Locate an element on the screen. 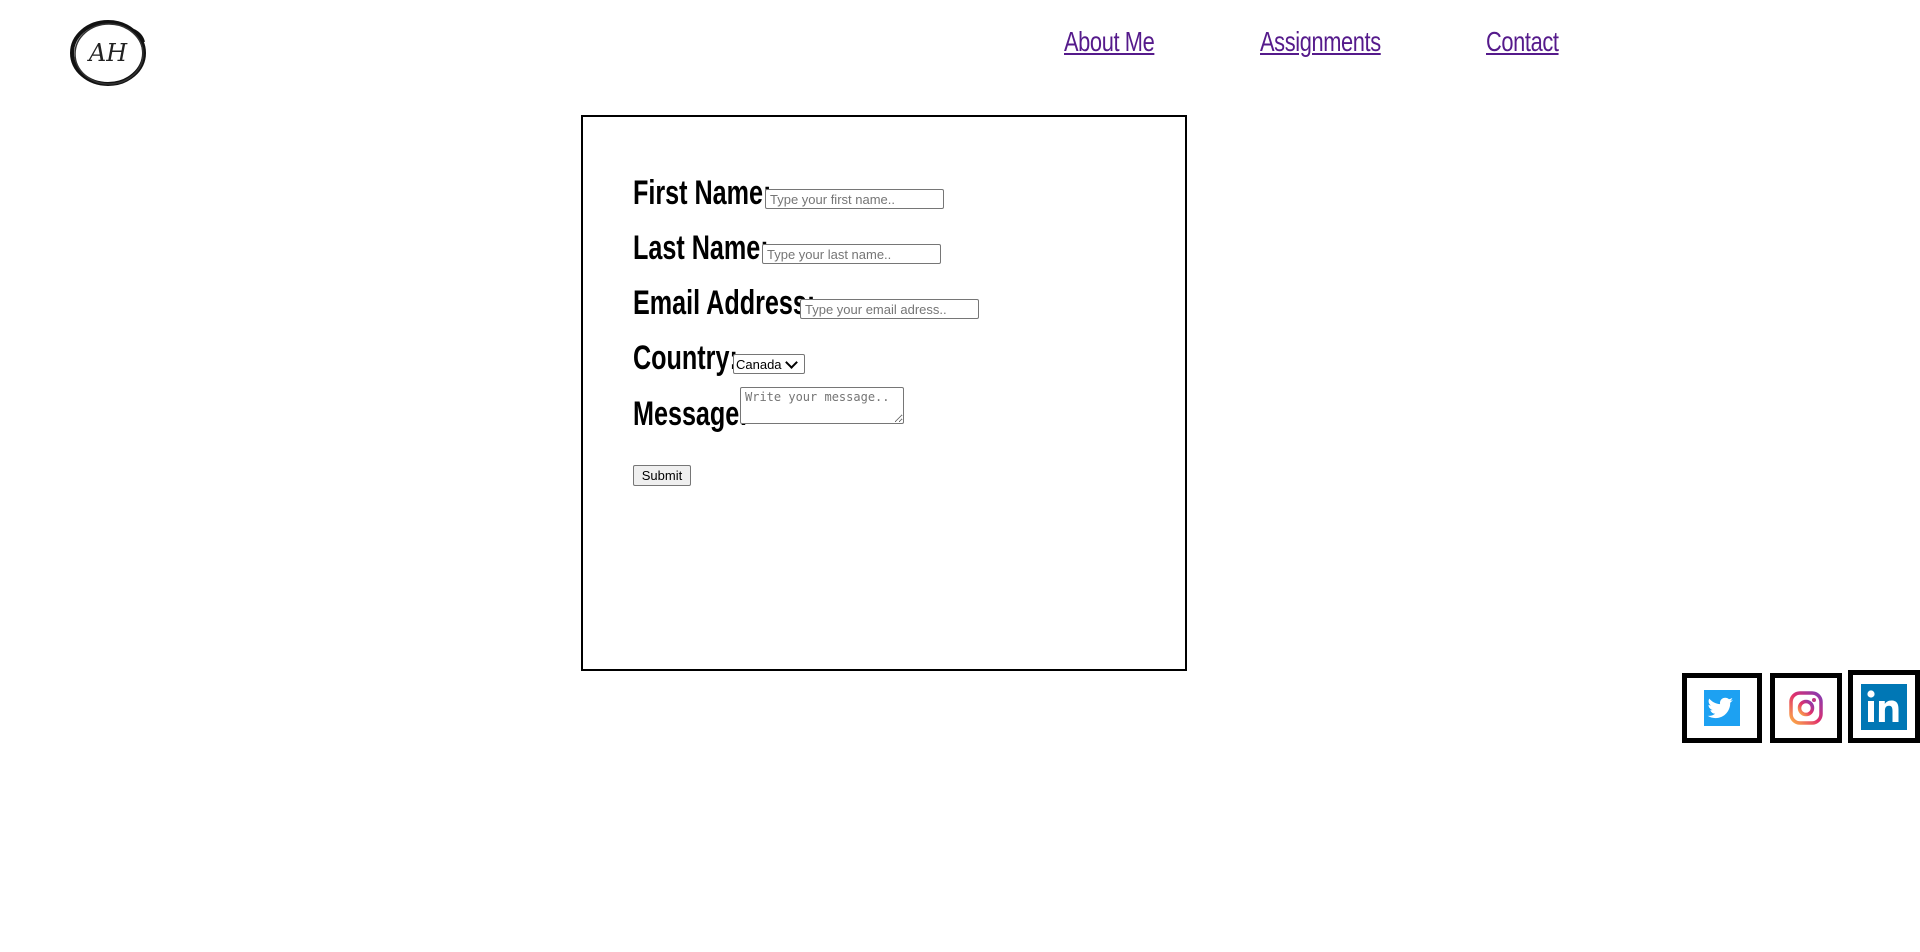 The height and width of the screenshot is (952, 1920). email-label: Email Address: is located at coordinates (724, 303).